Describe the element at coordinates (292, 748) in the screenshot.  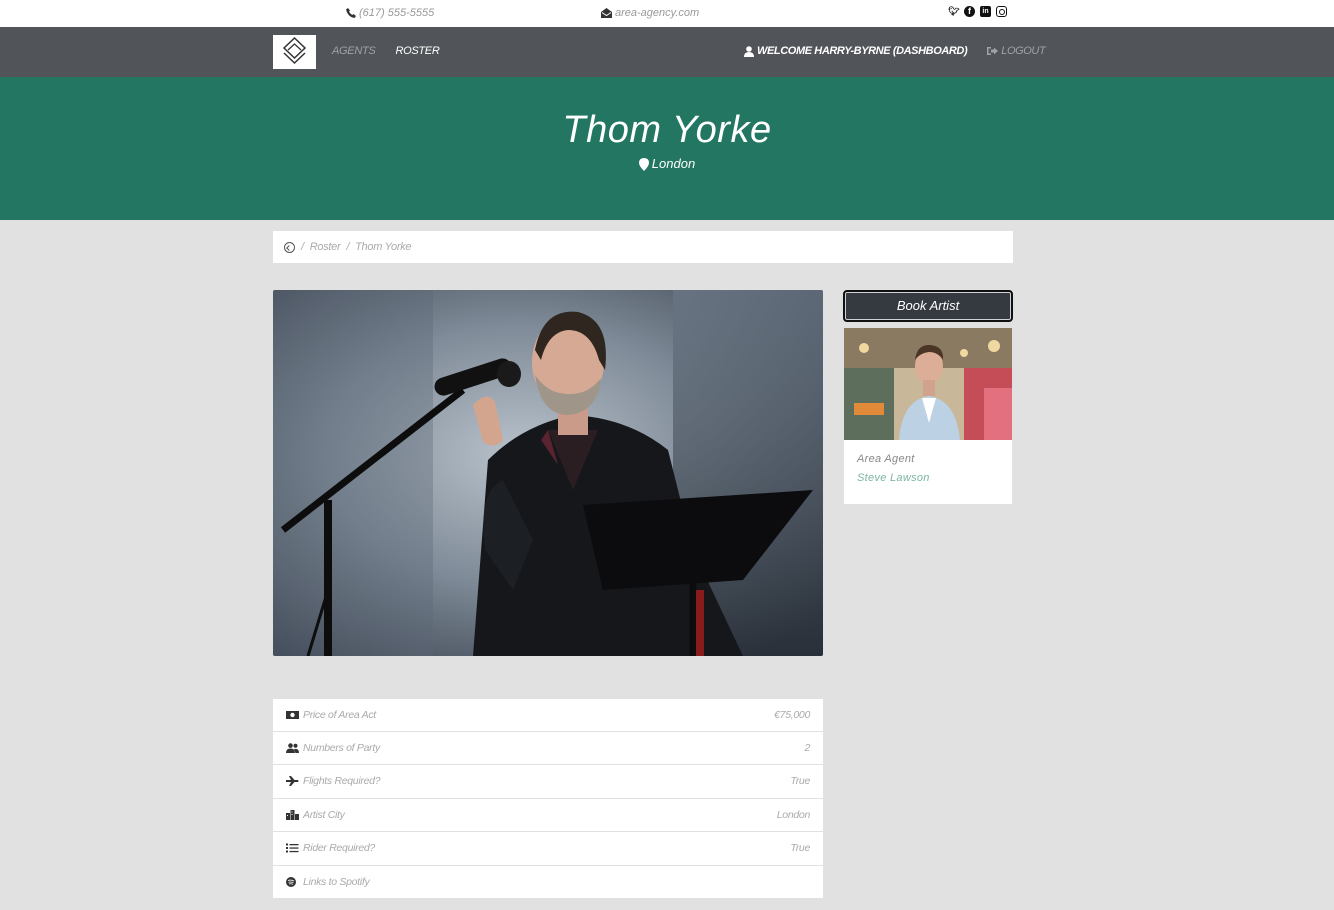
I see `users-icon` at that location.